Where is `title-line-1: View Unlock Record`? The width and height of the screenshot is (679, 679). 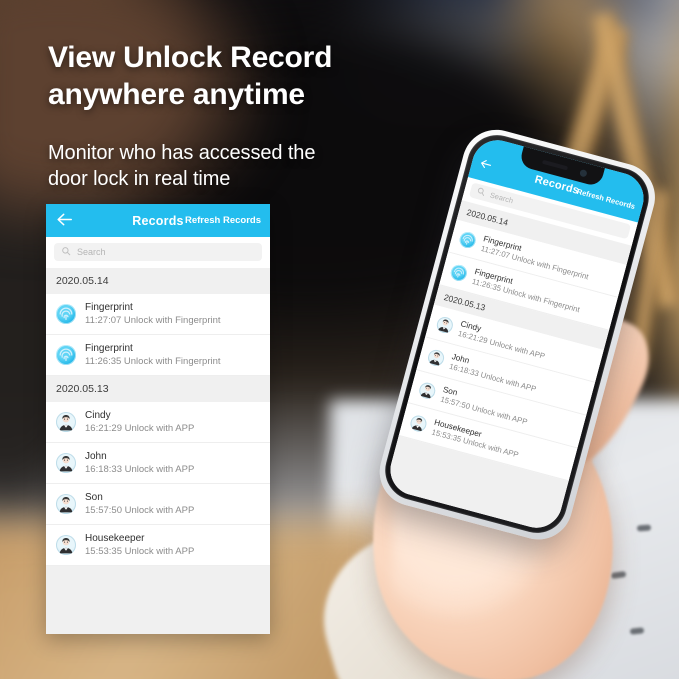 title-line-1: View Unlock Record is located at coordinates (190, 57).